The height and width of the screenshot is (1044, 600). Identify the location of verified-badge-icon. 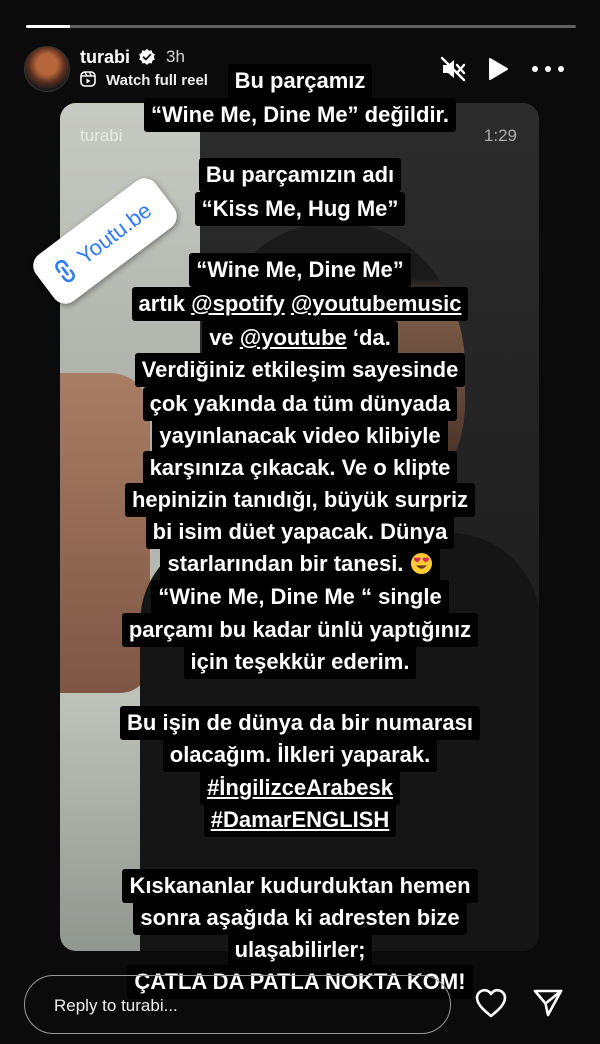
(147, 56).